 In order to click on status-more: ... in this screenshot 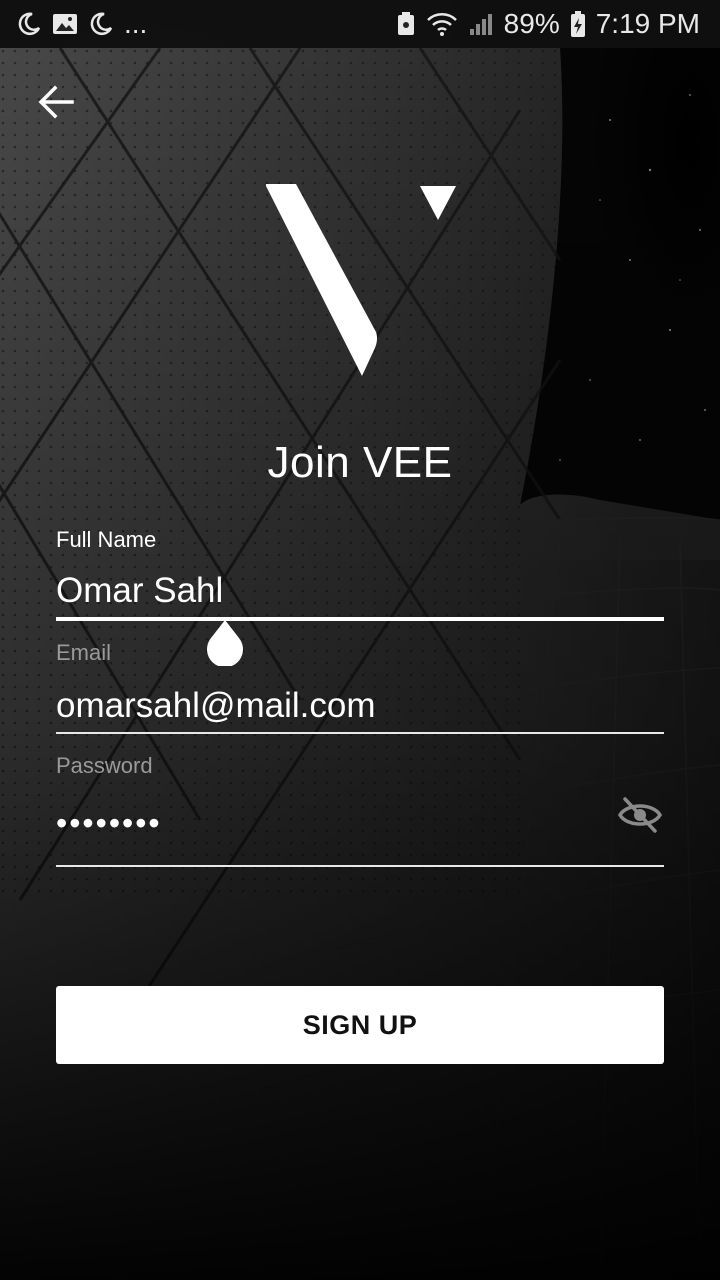, I will do `click(136, 23)`.